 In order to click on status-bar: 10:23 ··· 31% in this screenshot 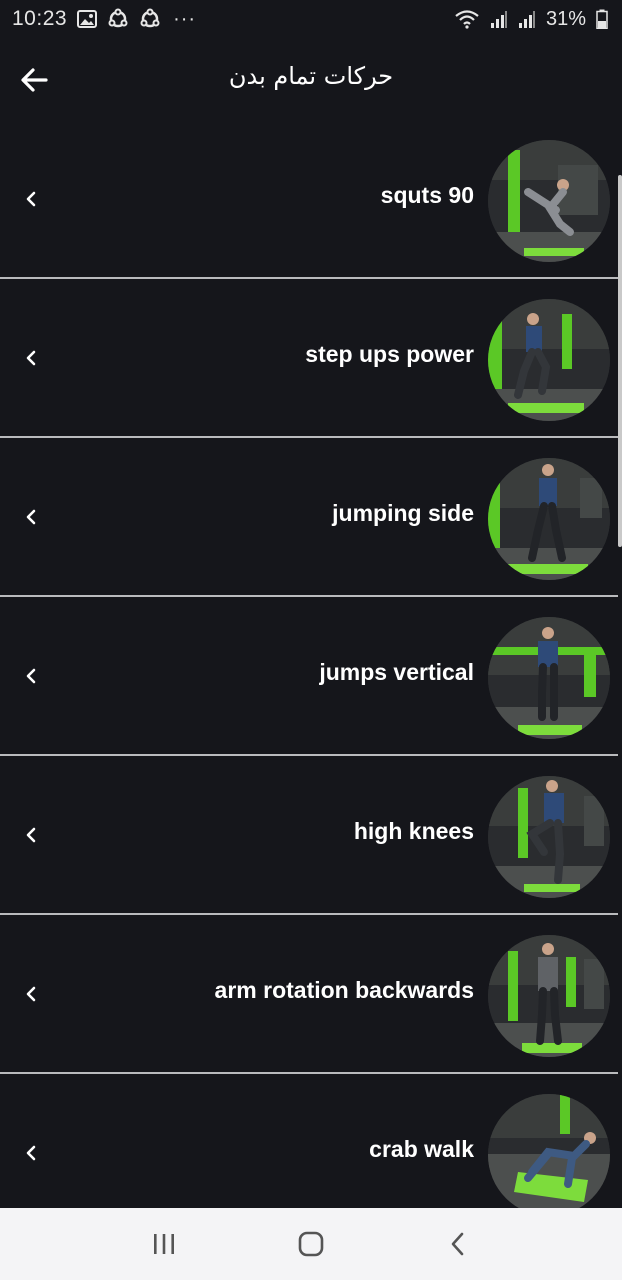, I will do `click(311, 19)`.